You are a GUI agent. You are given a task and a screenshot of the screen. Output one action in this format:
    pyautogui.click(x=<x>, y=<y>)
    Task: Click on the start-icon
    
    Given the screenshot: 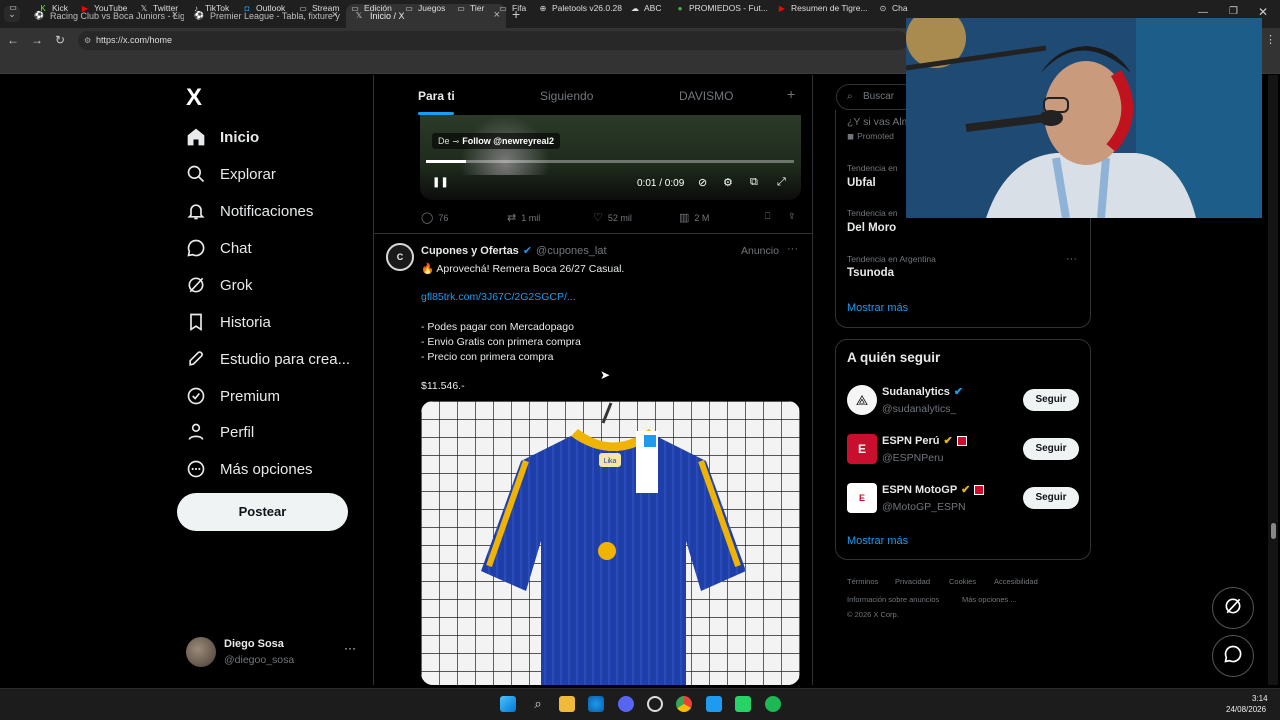 What is the action you would take?
    pyautogui.click(x=508, y=704)
    